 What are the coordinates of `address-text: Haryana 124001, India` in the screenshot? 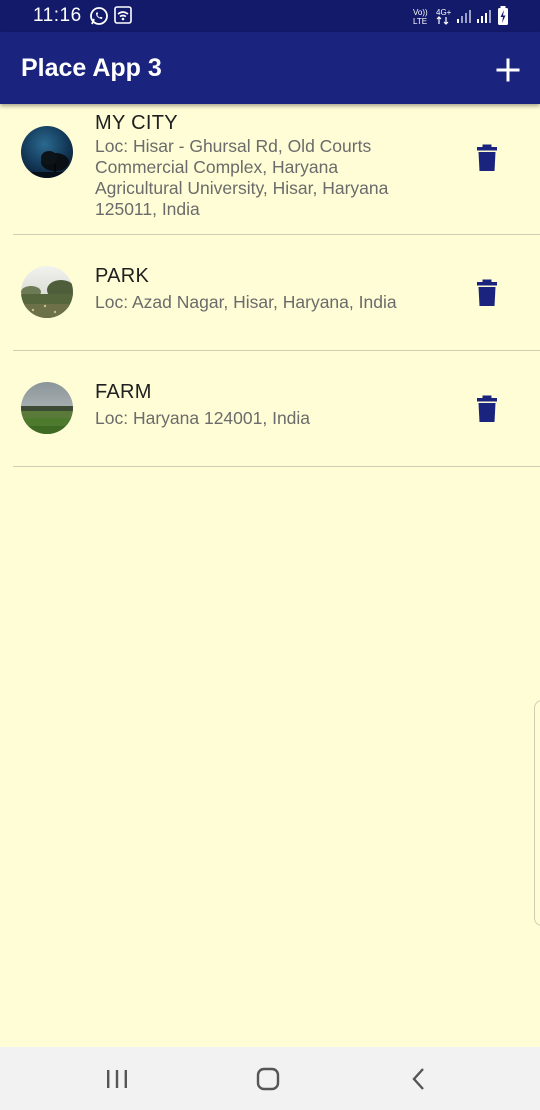 It's located at (221, 418).